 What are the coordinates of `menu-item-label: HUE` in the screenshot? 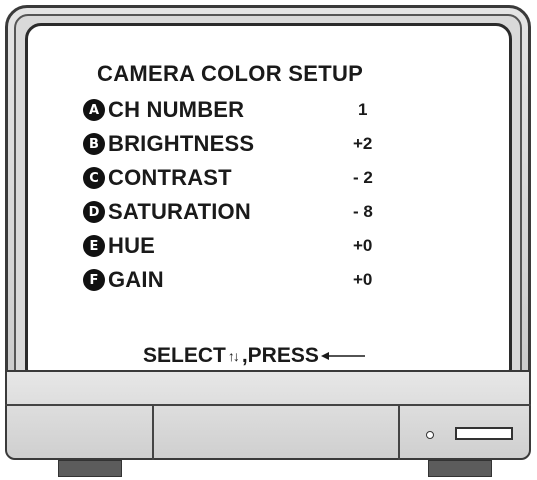 It's located at (132, 245).